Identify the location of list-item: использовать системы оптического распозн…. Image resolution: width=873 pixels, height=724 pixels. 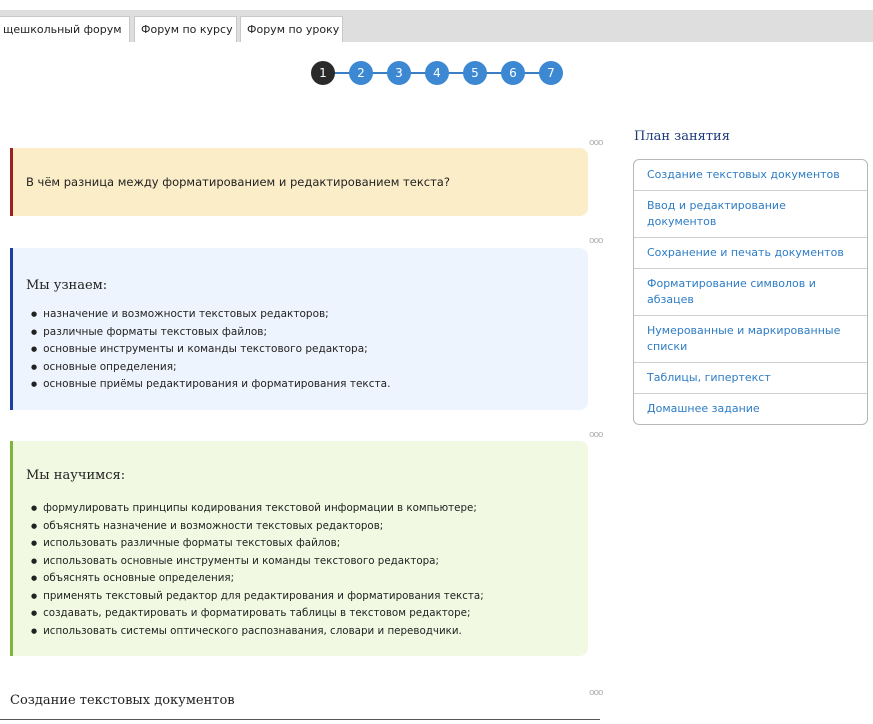
(257, 632).